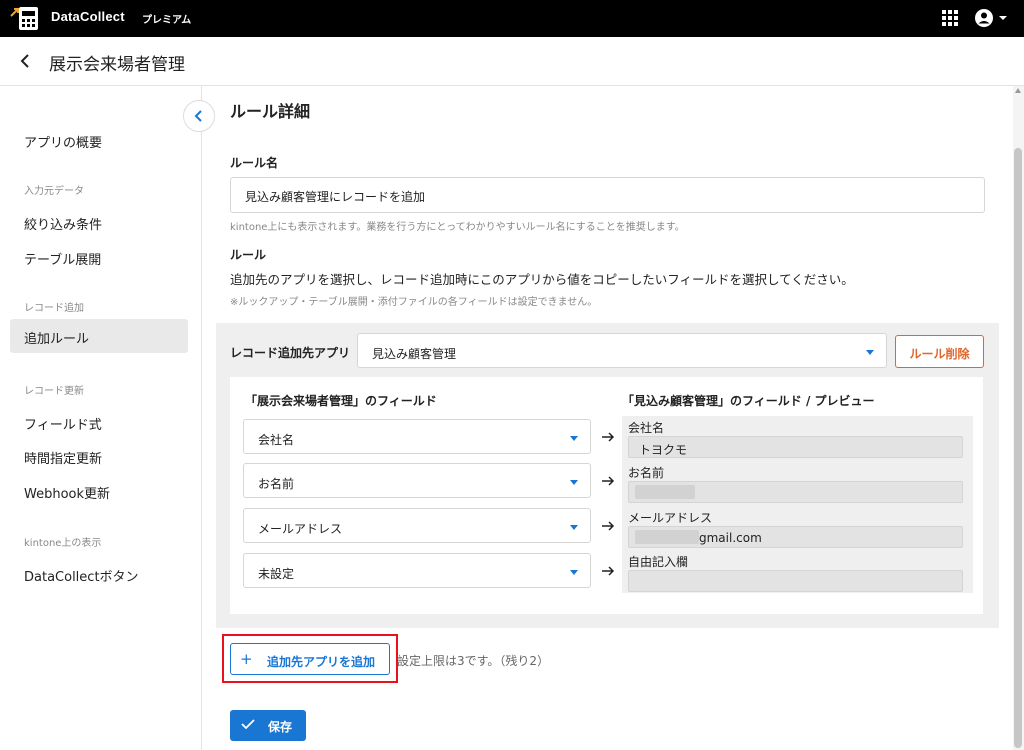  What do you see at coordinates (310, 658) in the screenshot?
I see `highlight-frame` at bounding box center [310, 658].